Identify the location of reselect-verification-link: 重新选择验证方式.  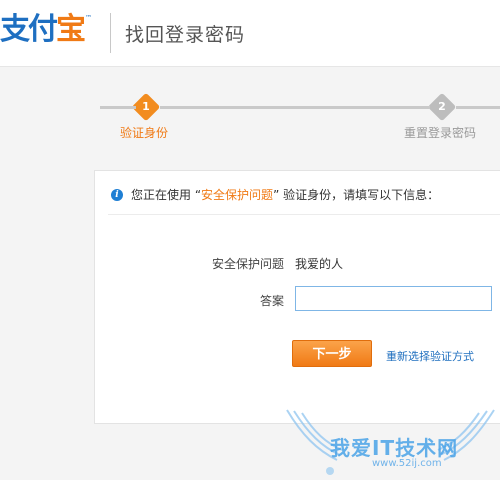
(430, 356).